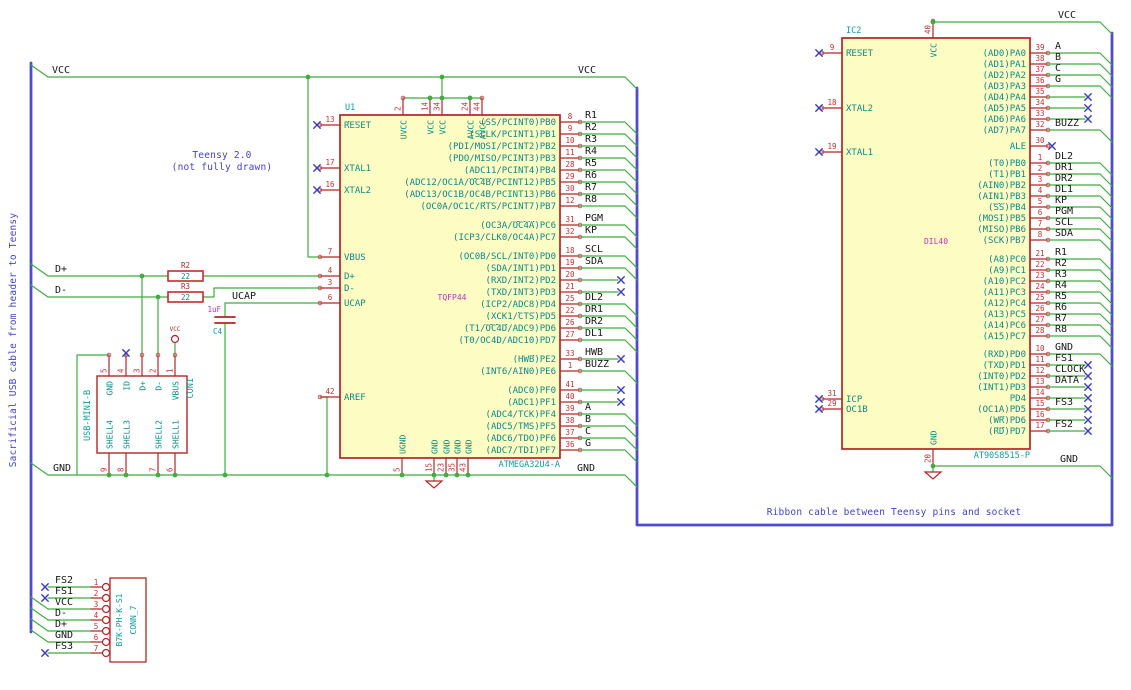 This screenshot has height=690, width=1131. What do you see at coordinates (221, 155) in the screenshot?
I see `comment-text: Teensy 2.0` at bounding box center [221, 155].